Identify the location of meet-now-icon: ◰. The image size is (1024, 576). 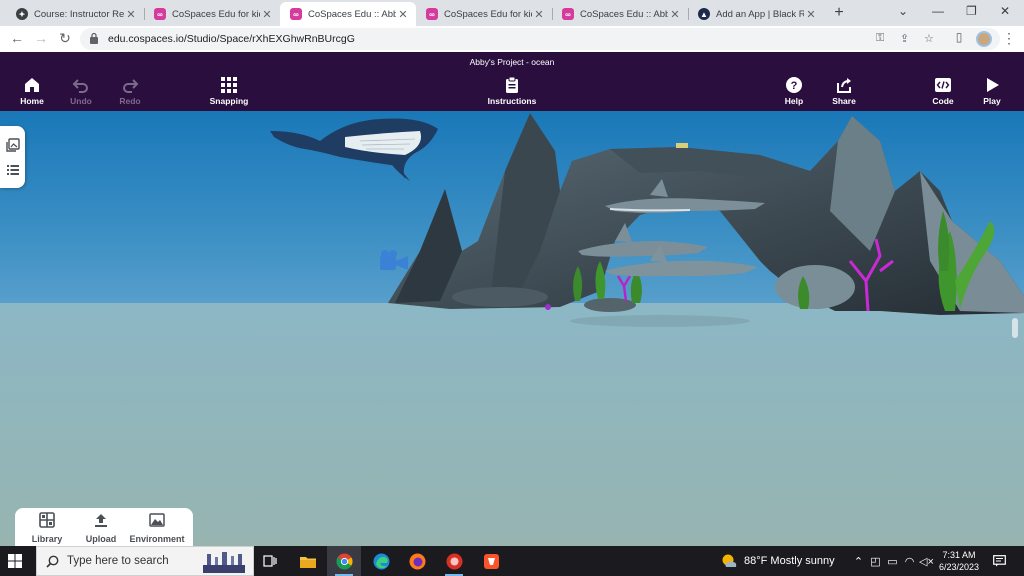
(875, 561).